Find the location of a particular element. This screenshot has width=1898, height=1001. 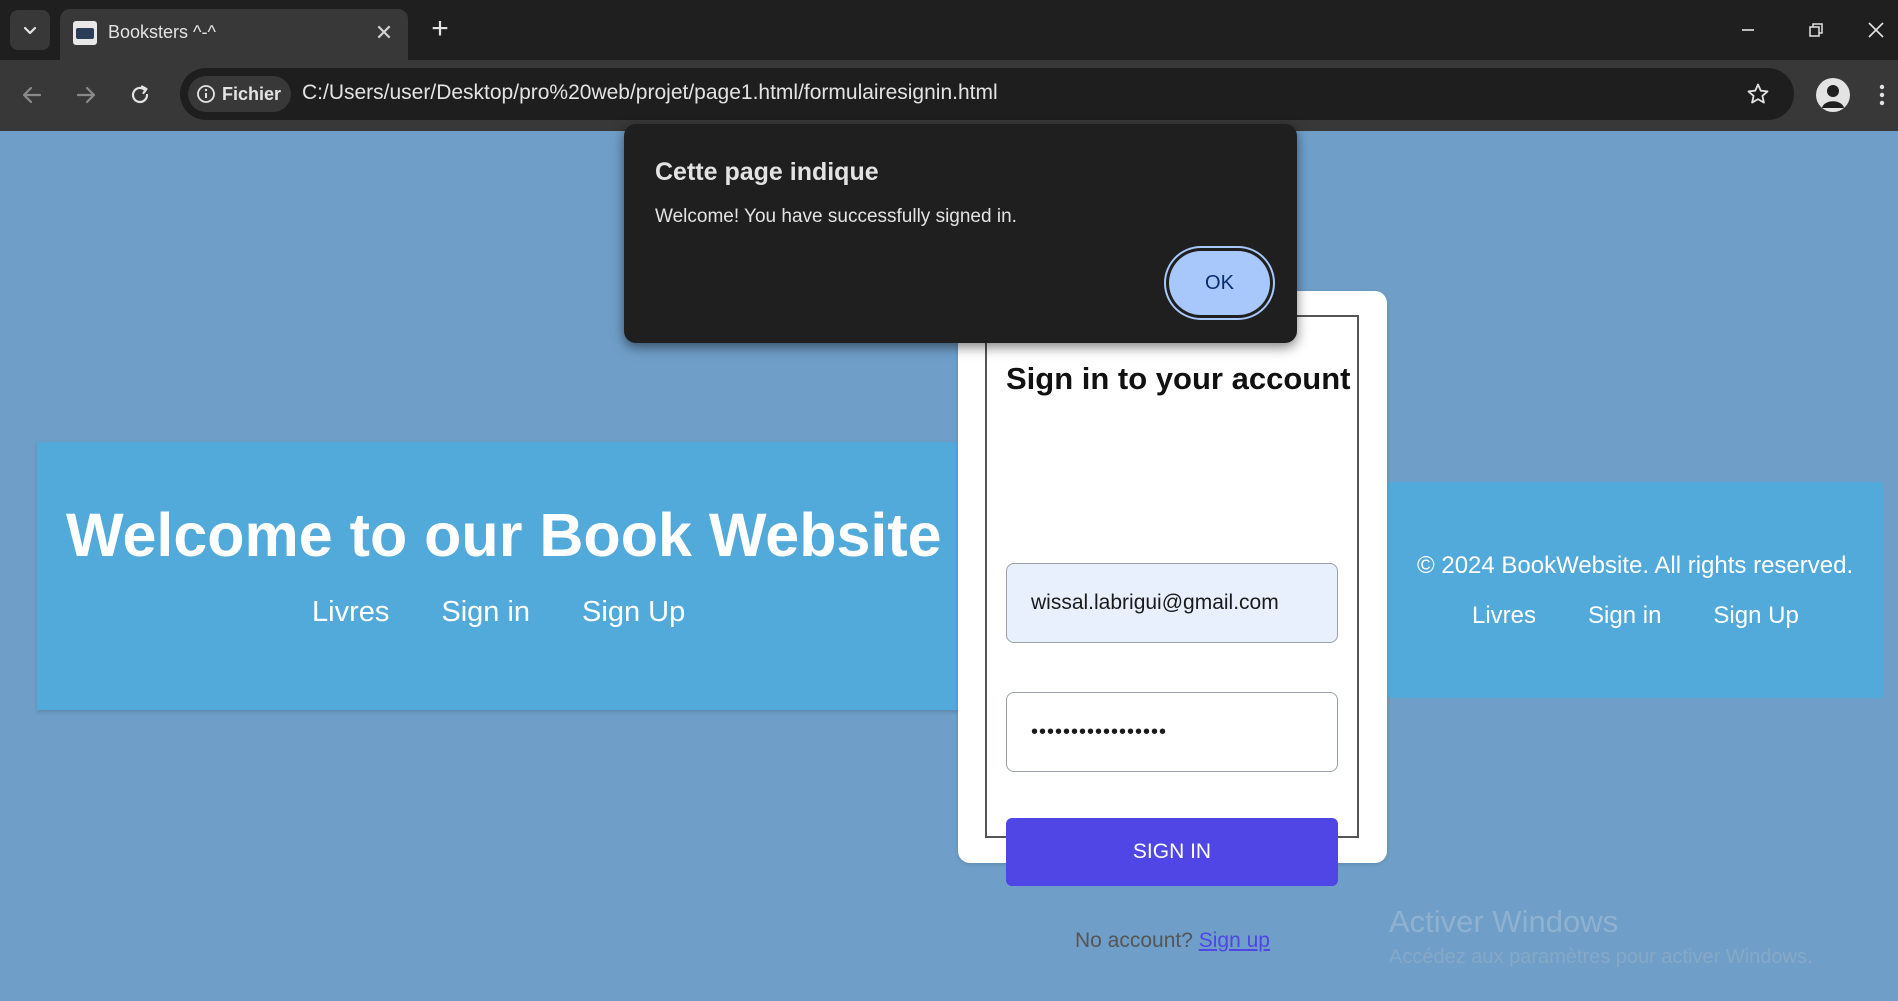

forward-arrow-icon is located at coordinates (86, 95).